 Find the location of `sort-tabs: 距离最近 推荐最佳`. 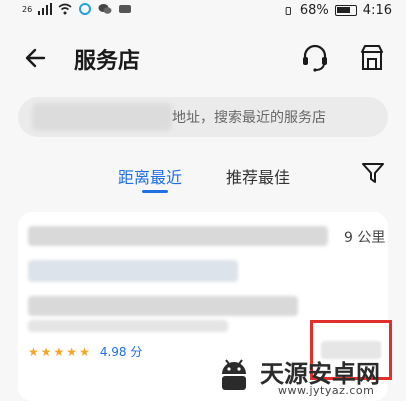

sort-tabs: 距离最近 推荐最佳 is located at coordinates (203, 178).